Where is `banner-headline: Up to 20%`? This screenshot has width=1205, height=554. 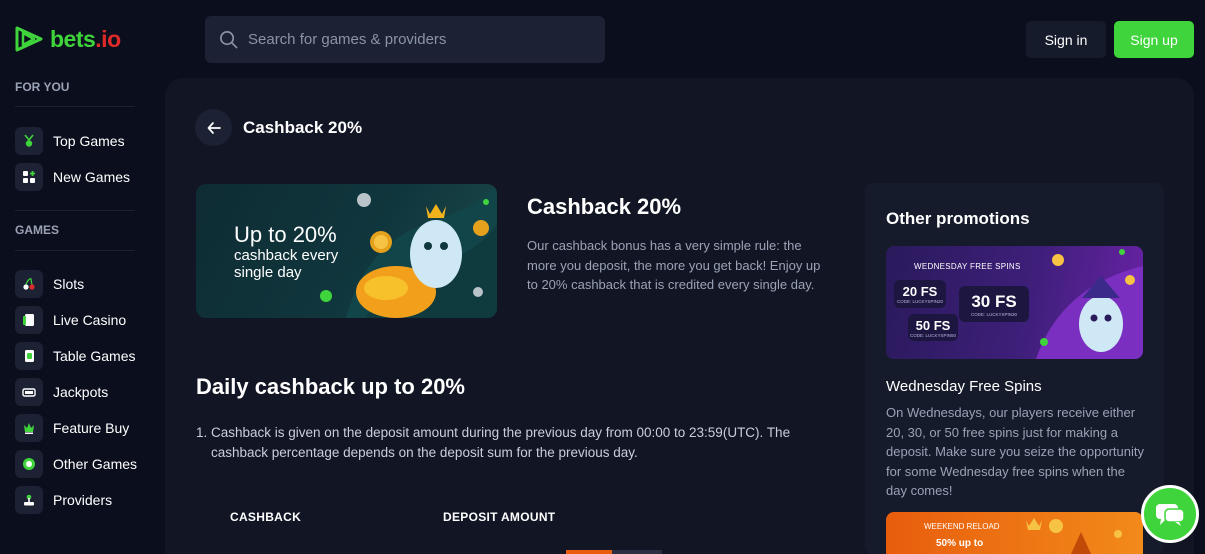 banner-headline: Up to 20% is located at coordinates (285, 234).